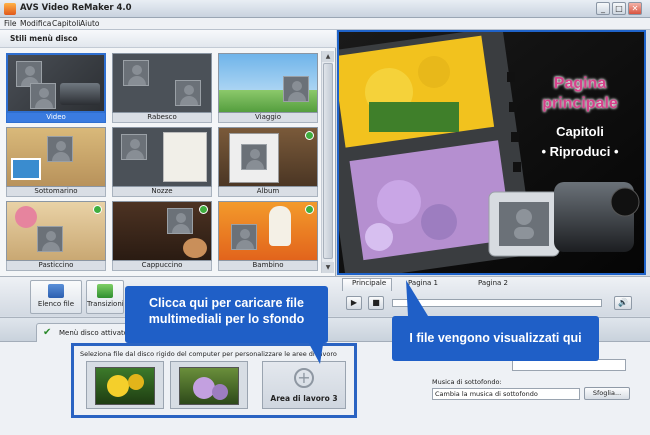  I want to click on transitions-button: Transizioni, so click(105, 297).